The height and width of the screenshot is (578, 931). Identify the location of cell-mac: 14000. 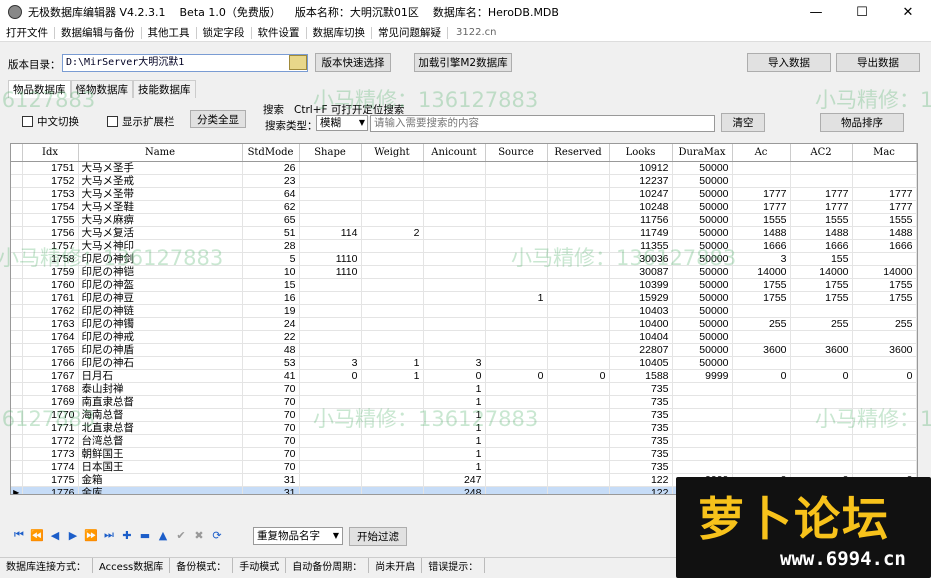
(884, 272).